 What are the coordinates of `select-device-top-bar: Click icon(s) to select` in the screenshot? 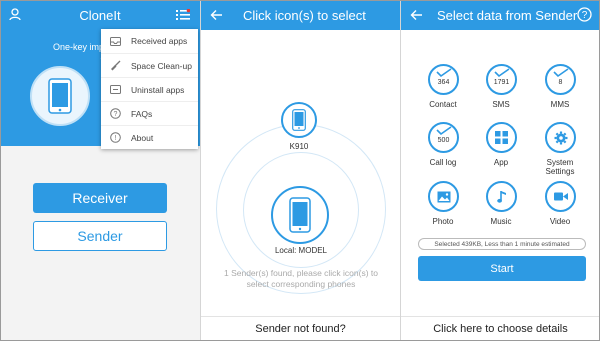 It's located at (300, 15).